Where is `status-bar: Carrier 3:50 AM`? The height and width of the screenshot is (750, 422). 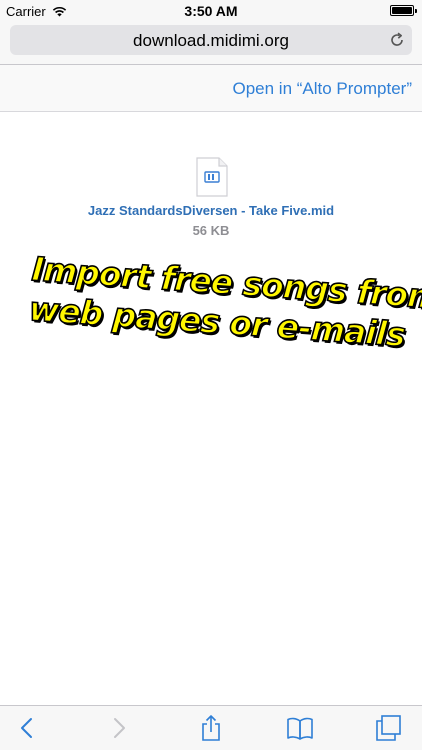
status-bar: Carrier 3:50 AM is located at coordinates (211, 11).